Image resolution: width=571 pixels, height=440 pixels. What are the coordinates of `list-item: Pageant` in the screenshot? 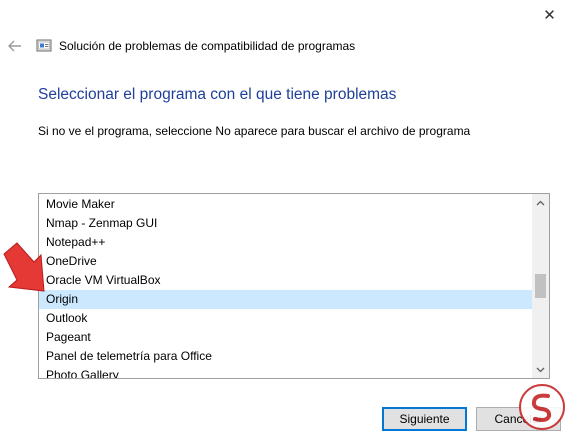 It's located at (285, 337).